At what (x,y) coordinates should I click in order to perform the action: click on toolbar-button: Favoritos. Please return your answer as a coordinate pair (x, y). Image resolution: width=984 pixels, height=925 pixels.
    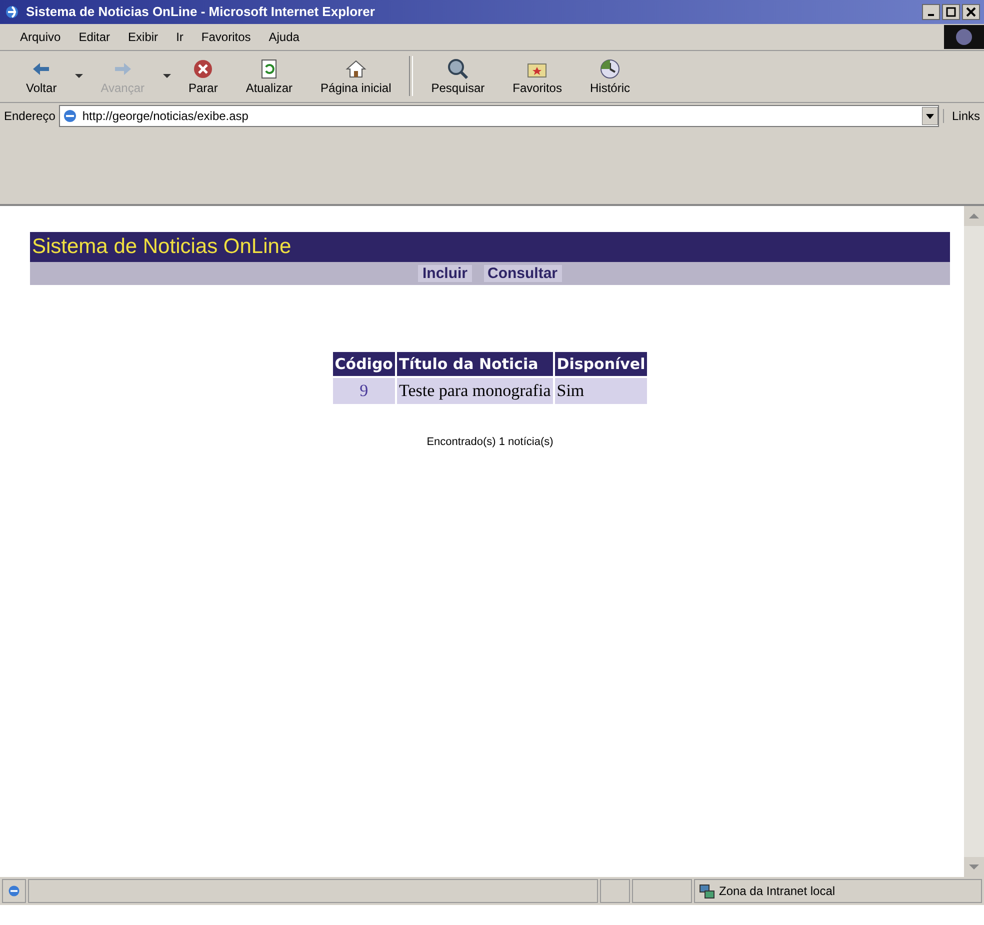
    Looking at the image, I should click on (537, 76).